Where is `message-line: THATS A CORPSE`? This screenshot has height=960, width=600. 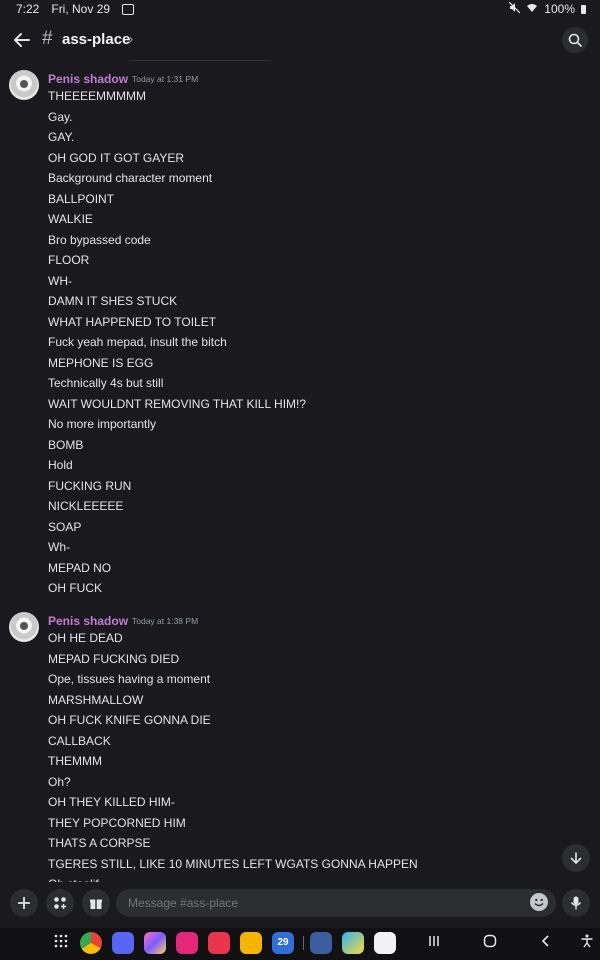
message-line: THATS A CORPSE is located at coordinates (99, 843).